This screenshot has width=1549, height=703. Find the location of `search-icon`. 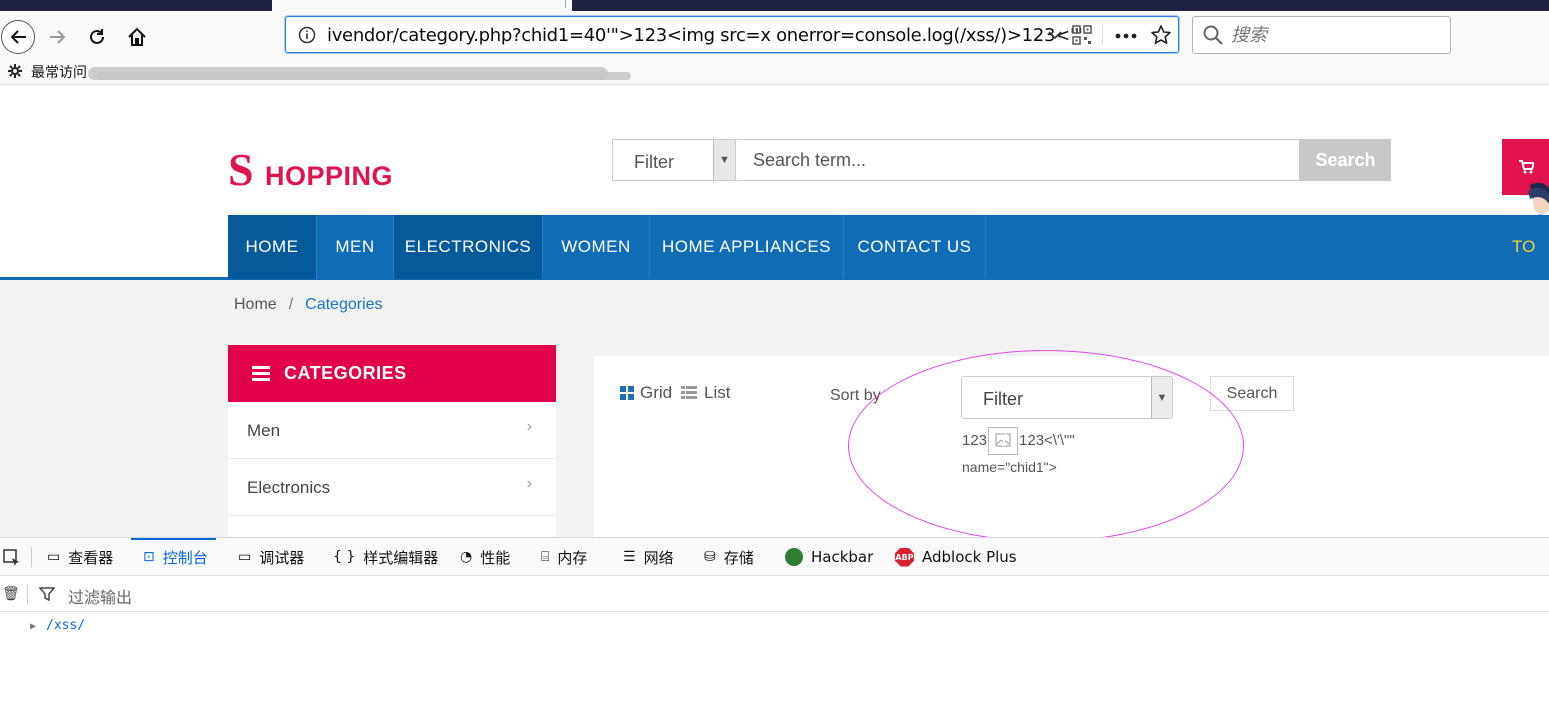

search-icon is located at coordinates (1213, 35).